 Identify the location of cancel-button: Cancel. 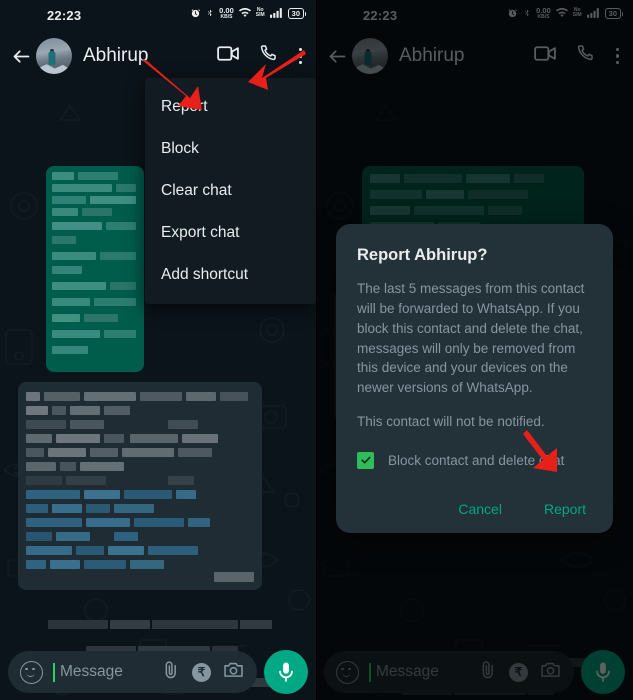
(480, 509).